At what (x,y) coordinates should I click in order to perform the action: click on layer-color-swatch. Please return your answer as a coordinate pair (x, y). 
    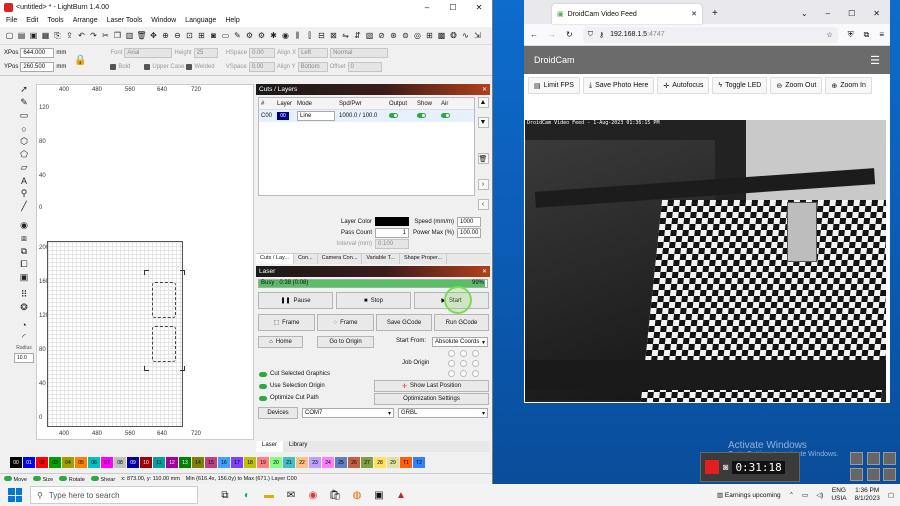
    Looking at the image, I should click on (392, 221).